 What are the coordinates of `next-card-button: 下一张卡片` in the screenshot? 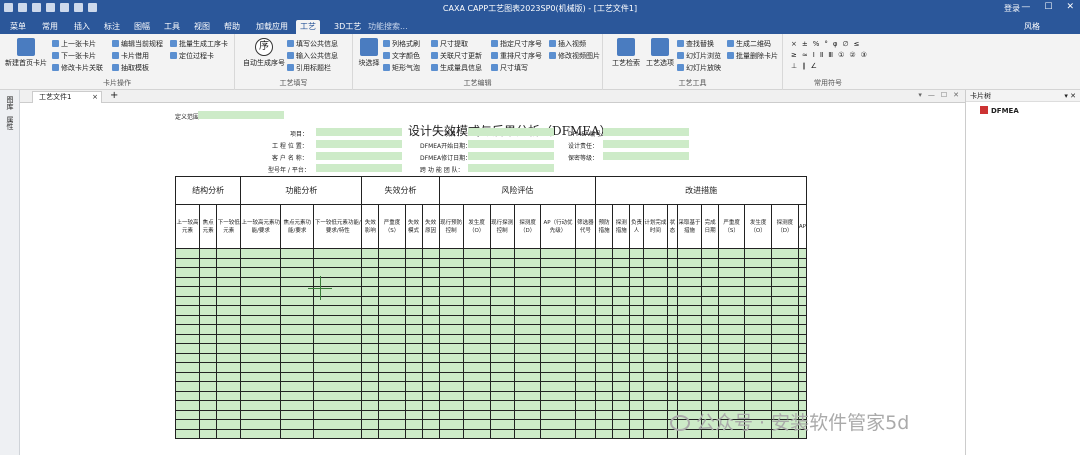 It's located at (74, 56).